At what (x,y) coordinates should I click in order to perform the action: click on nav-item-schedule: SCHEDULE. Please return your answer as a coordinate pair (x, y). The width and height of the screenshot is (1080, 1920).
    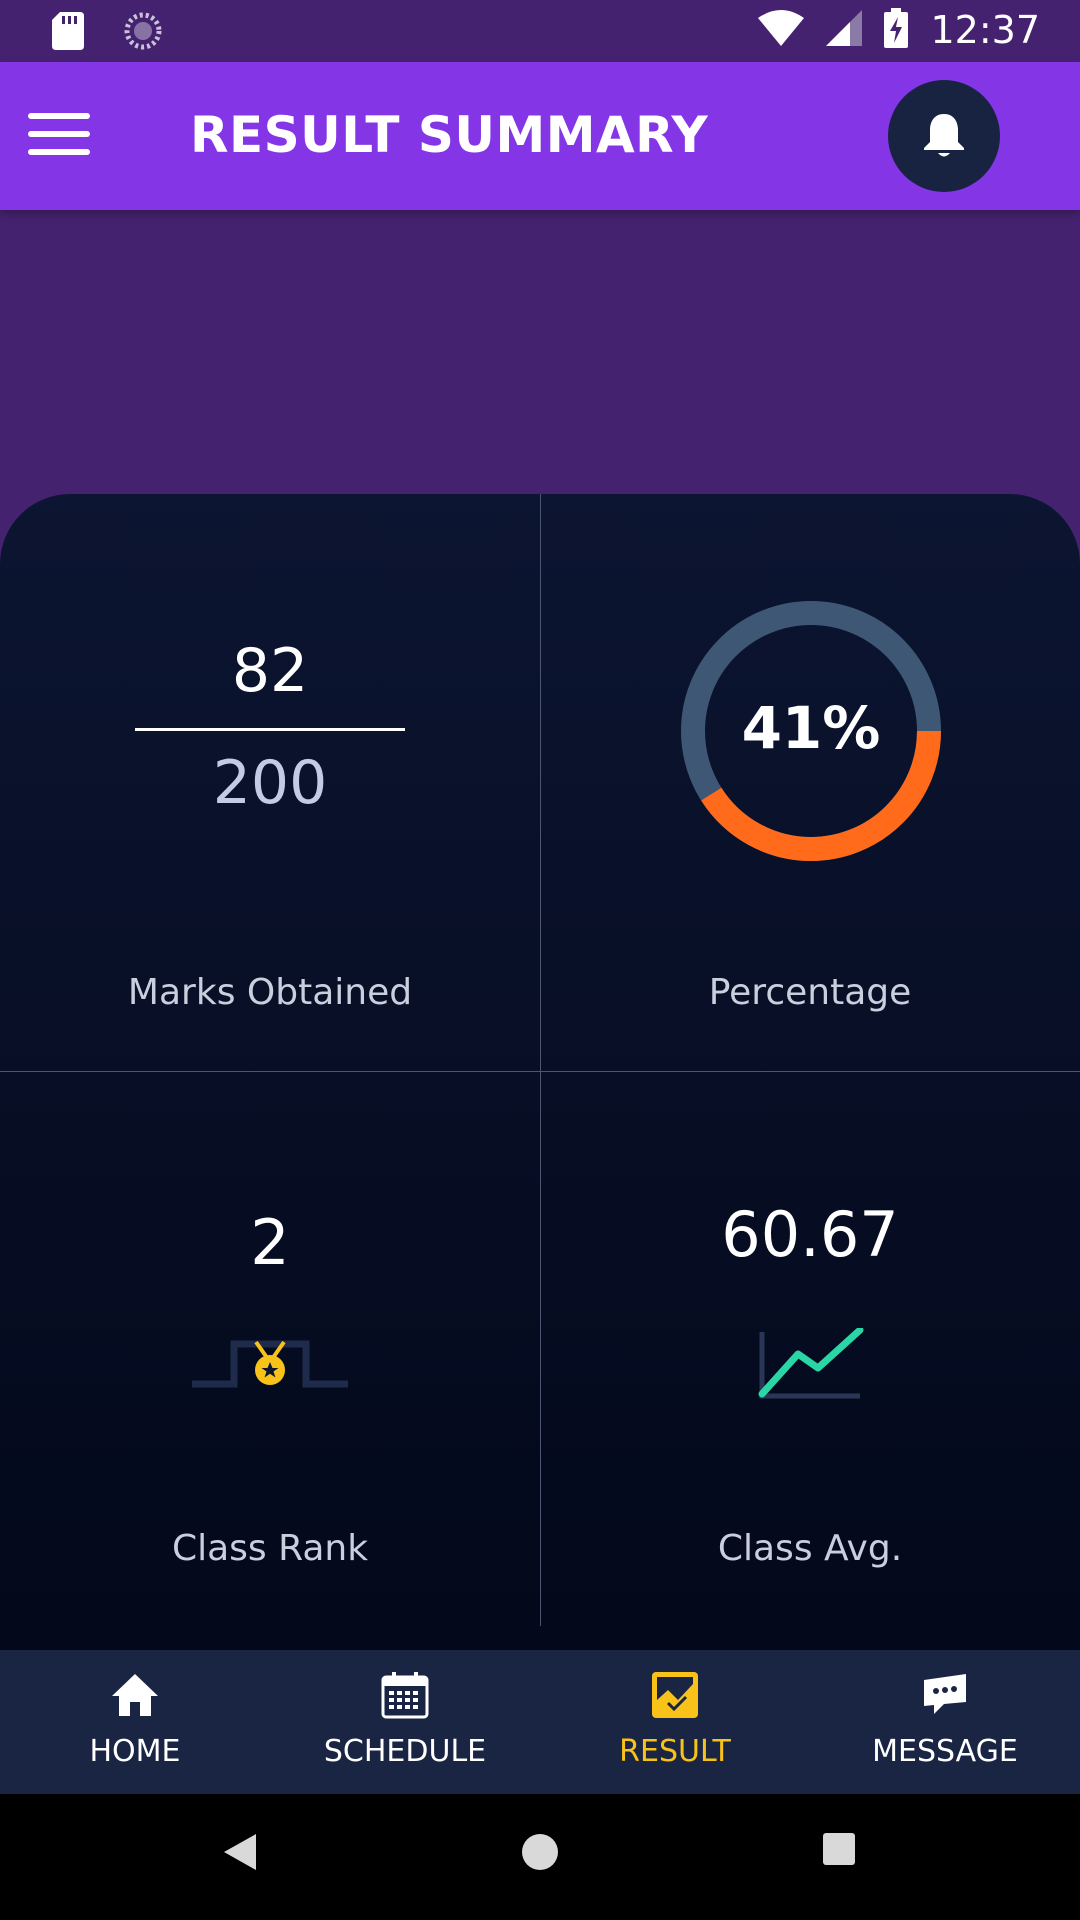
    Looking at the image, I should click on (405, 1722).